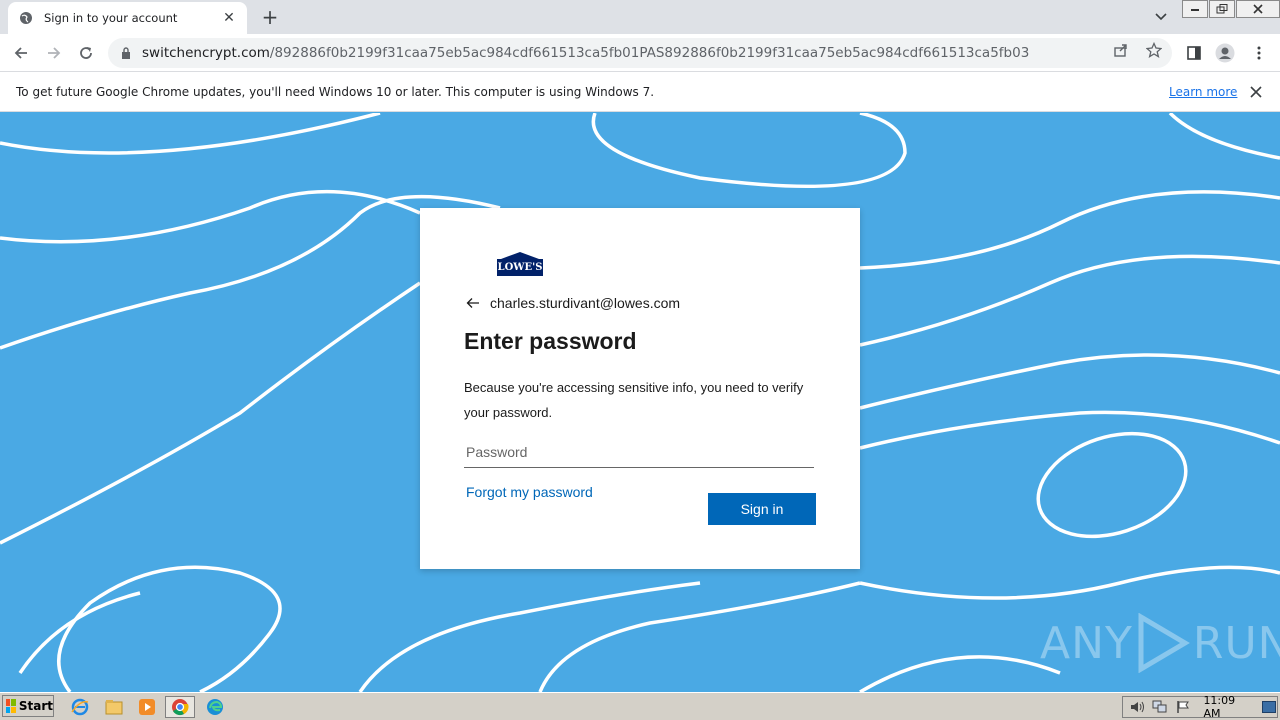 The height and width of the screenshot is (720, 1280). What do you see at coordinates (520, 267) in the screenshot?
I see `logo-text: LOWE'S` at bounding box center [520, 267].